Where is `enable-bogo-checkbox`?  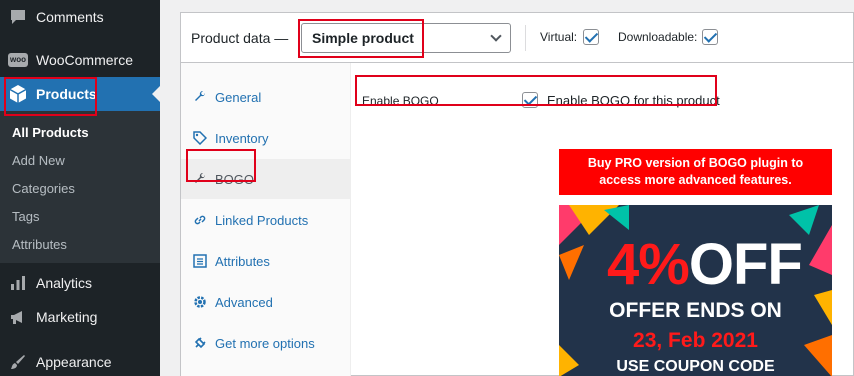 enable-bogo-checkbox is located at coordinates (530, 100).